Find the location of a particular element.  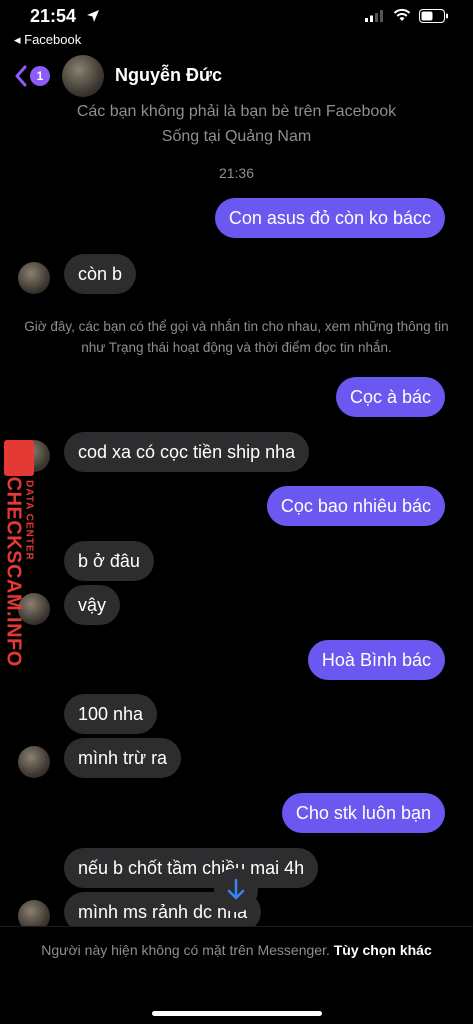

message-sent: Hoà Bình bác is located at coordinates (376, 660).